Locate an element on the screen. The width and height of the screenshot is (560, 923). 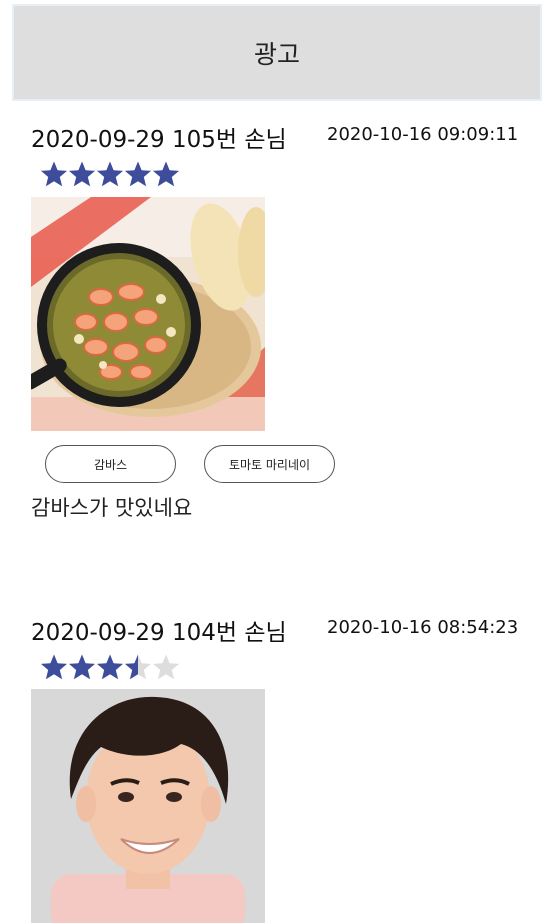
review-title: 2020-09-29 105번 손님 is located at coordinates (159, 140).